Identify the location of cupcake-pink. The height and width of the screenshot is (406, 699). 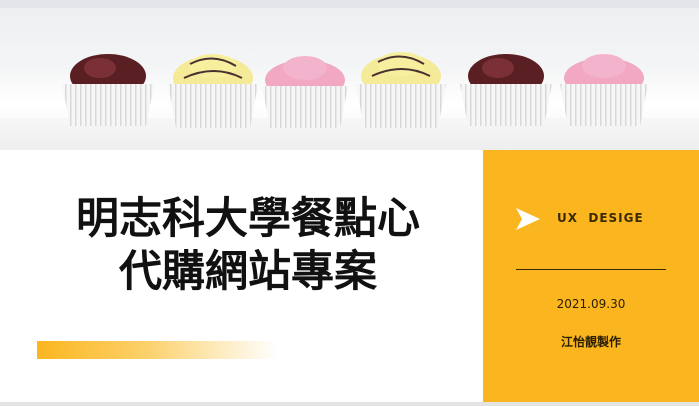
(305, 92).